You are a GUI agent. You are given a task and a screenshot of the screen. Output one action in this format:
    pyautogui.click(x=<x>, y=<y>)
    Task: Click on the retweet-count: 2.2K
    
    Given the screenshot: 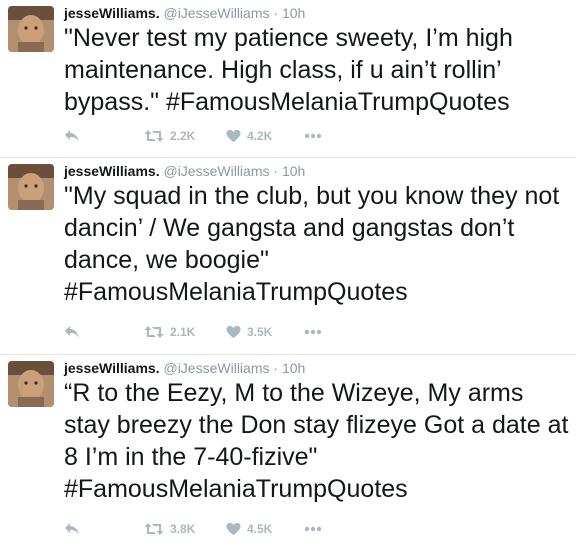 What is the action you would take?
    pyautogui.click(x=183, y=136)
    